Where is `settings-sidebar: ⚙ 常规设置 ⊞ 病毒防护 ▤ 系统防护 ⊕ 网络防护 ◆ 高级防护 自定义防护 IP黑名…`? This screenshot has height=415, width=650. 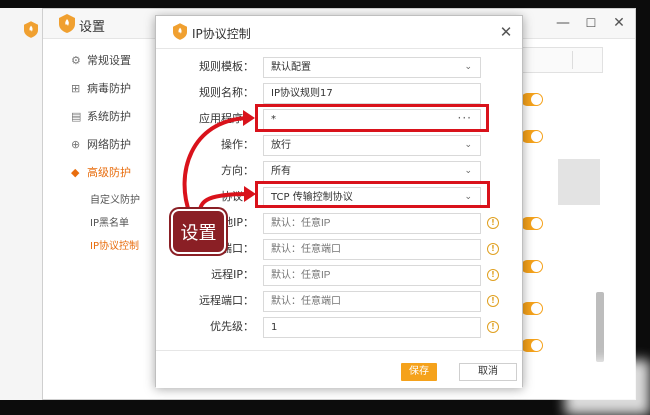
settings-sidebar: ⚙ 常规设置 ⊞ 病毒防护 ▤ 系统防护 ⊕ 网络防护 ◆ 高级防护 自定义防护 IP黑名… is located at coordinates (98, 220).